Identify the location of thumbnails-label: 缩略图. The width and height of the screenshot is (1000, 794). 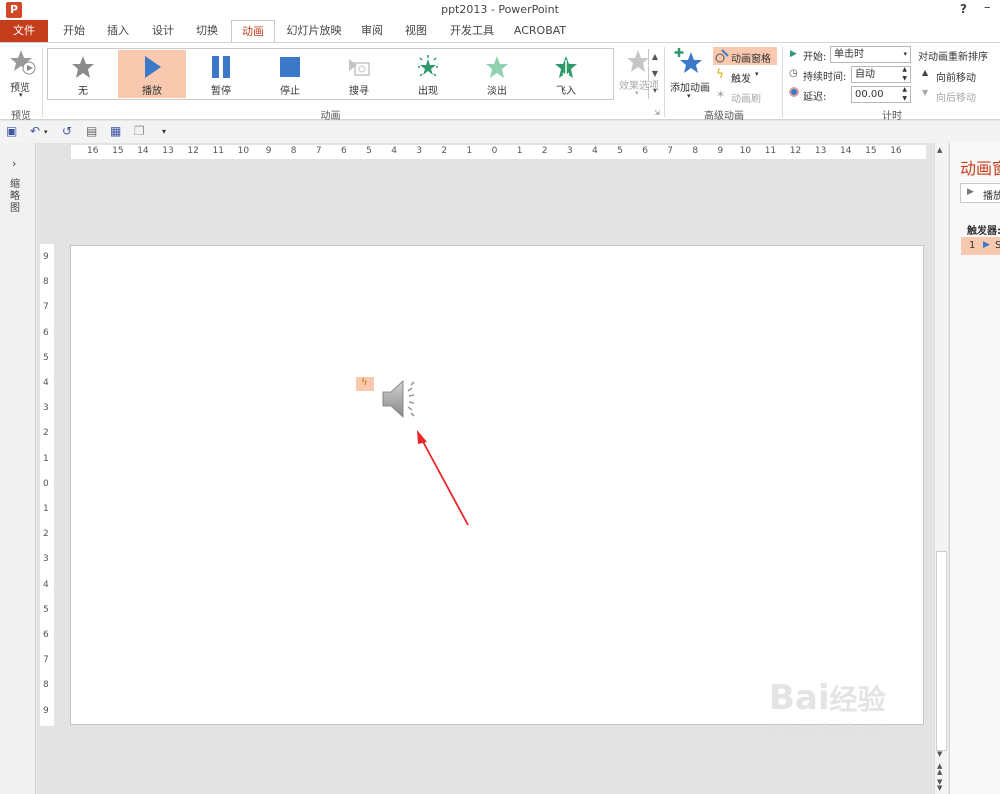
(15, 196).